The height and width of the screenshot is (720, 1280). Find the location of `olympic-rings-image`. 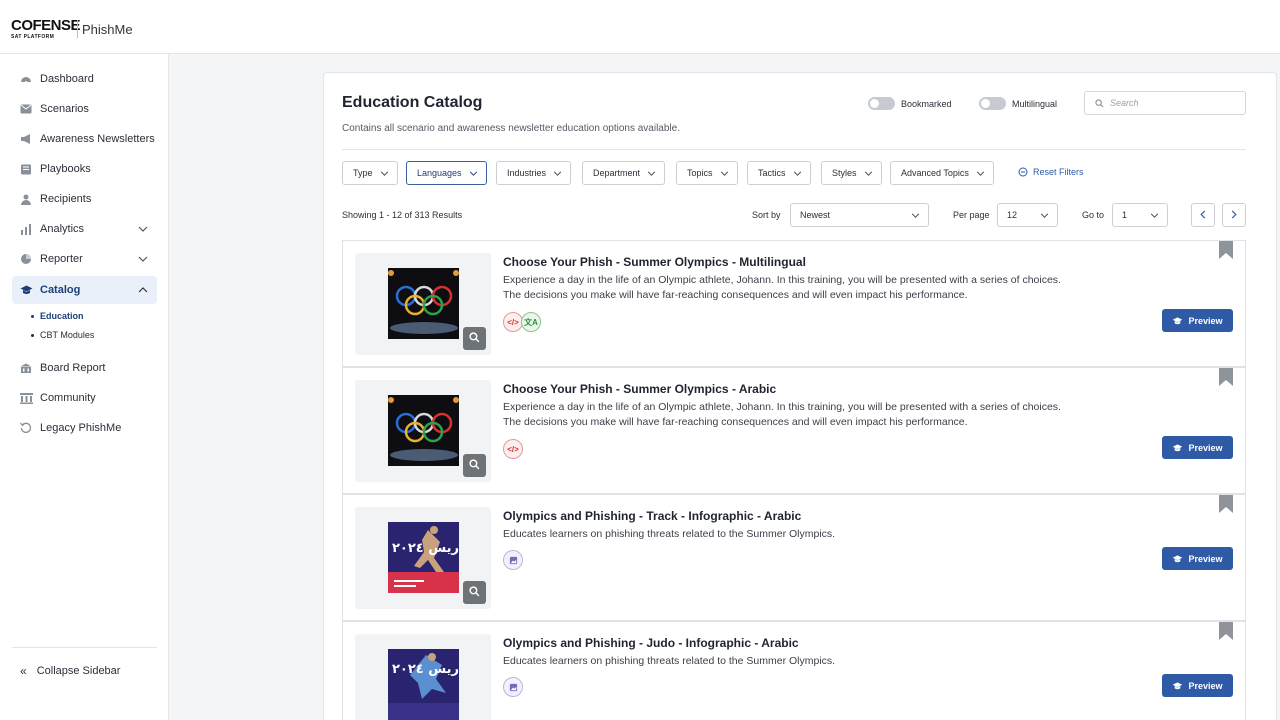

olympic-rings-image is located at coordinates (423, 430).